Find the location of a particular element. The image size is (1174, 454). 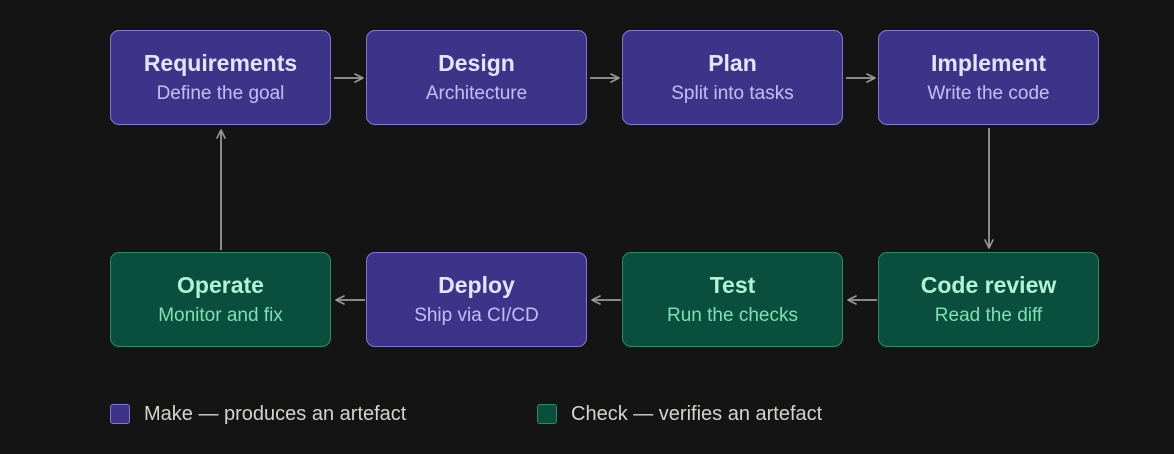

legend-label-make: Make — produces an artefact is located at coordinates (275, 414).